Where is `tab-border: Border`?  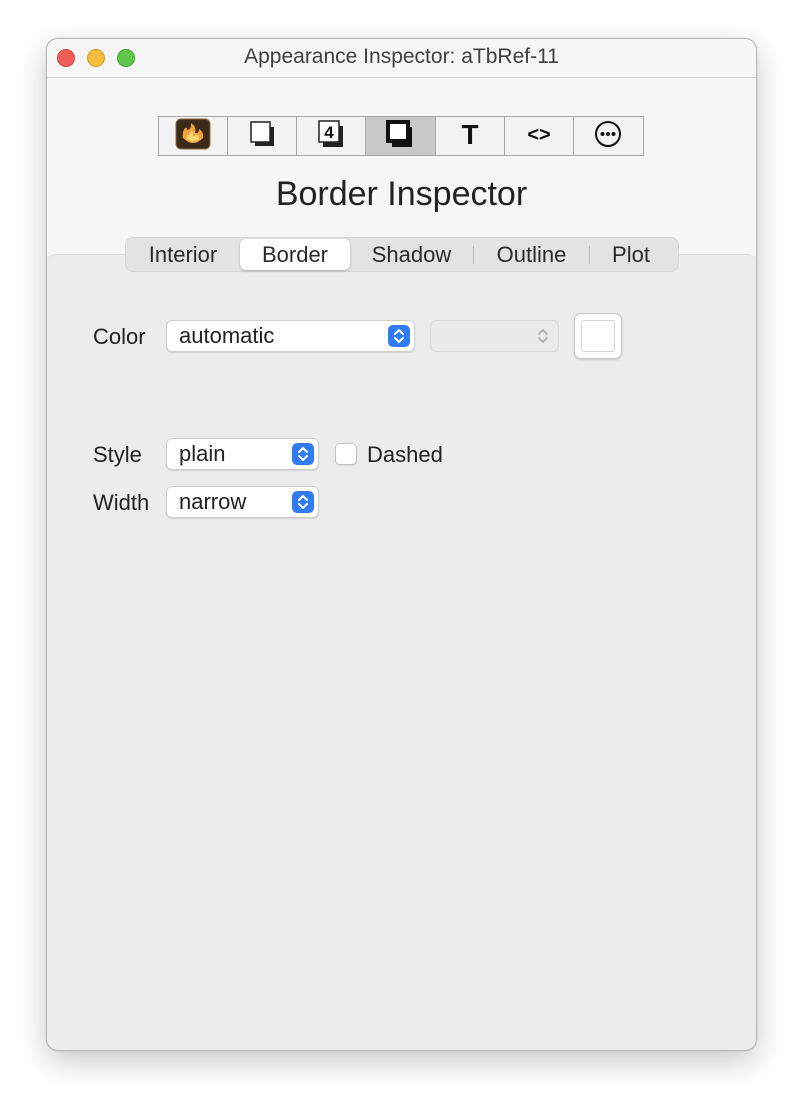 tab-border: Border is located at coordinates (295, 254).